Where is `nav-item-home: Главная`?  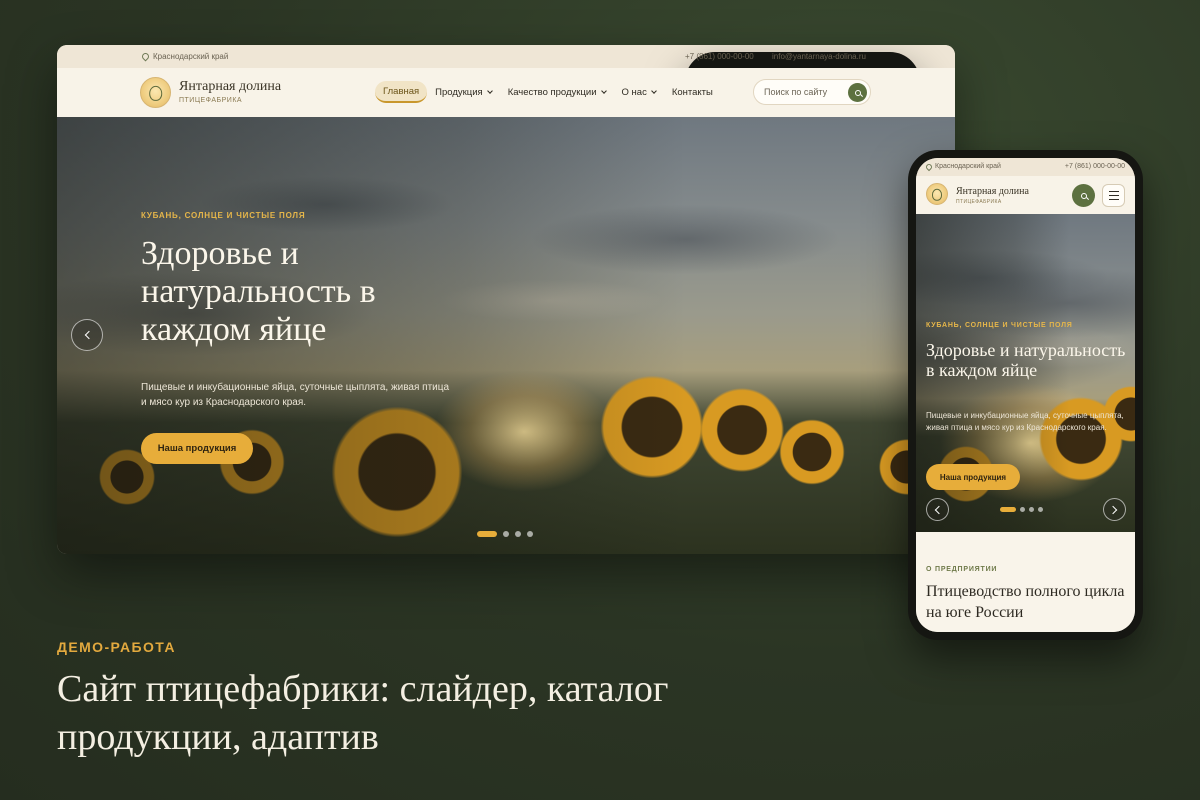
nav-item-home: Главная is located at coordinates (401, 92).